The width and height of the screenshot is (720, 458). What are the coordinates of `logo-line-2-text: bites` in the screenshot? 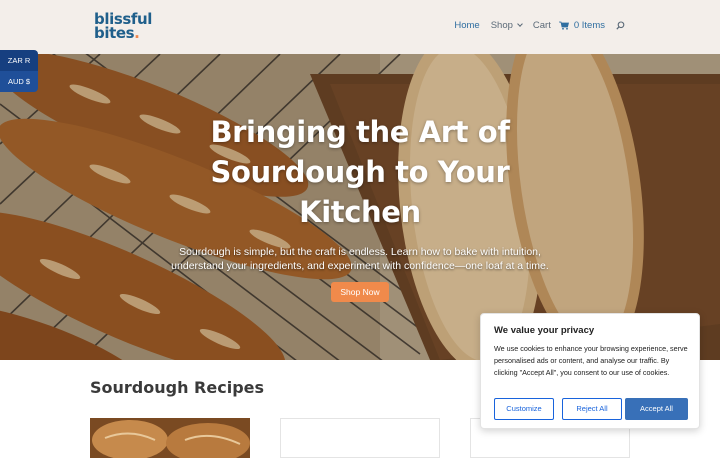 It's located at (114, 33).